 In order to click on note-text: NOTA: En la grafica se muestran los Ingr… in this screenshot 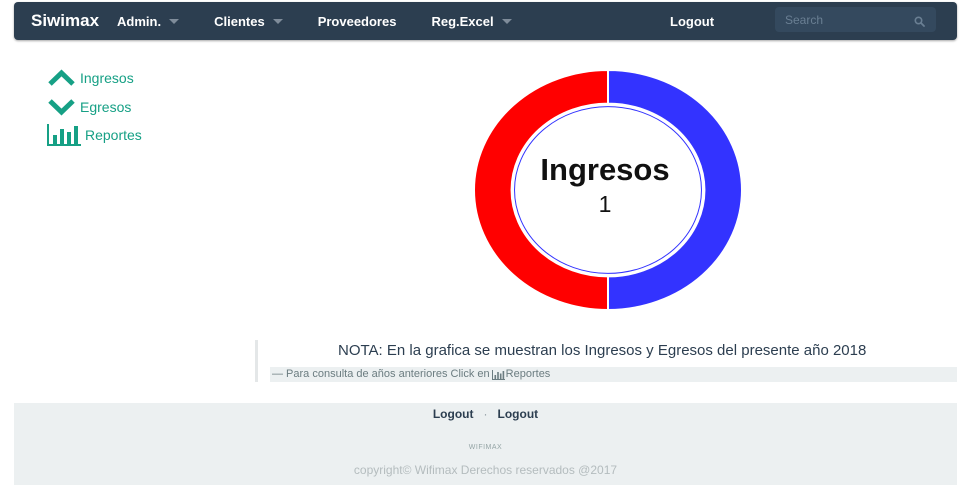, I will do `click(602, 350)`.